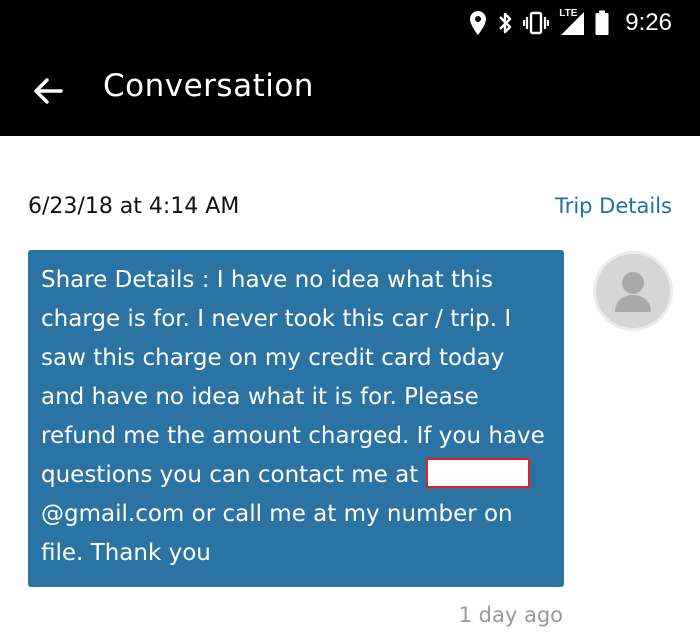  I want to click on status-icons: LTE 9:26, so click(570, 22).